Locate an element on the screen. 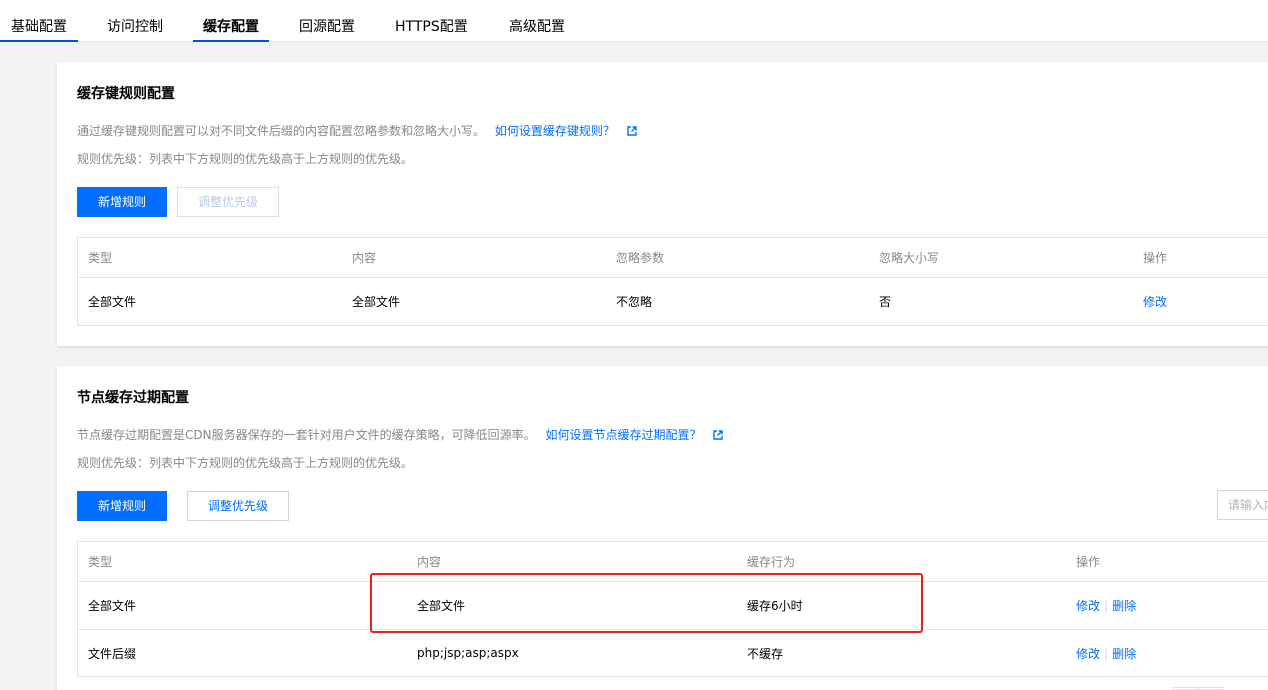  search-input: 请输入内 is located at coordinates (1242, 505).